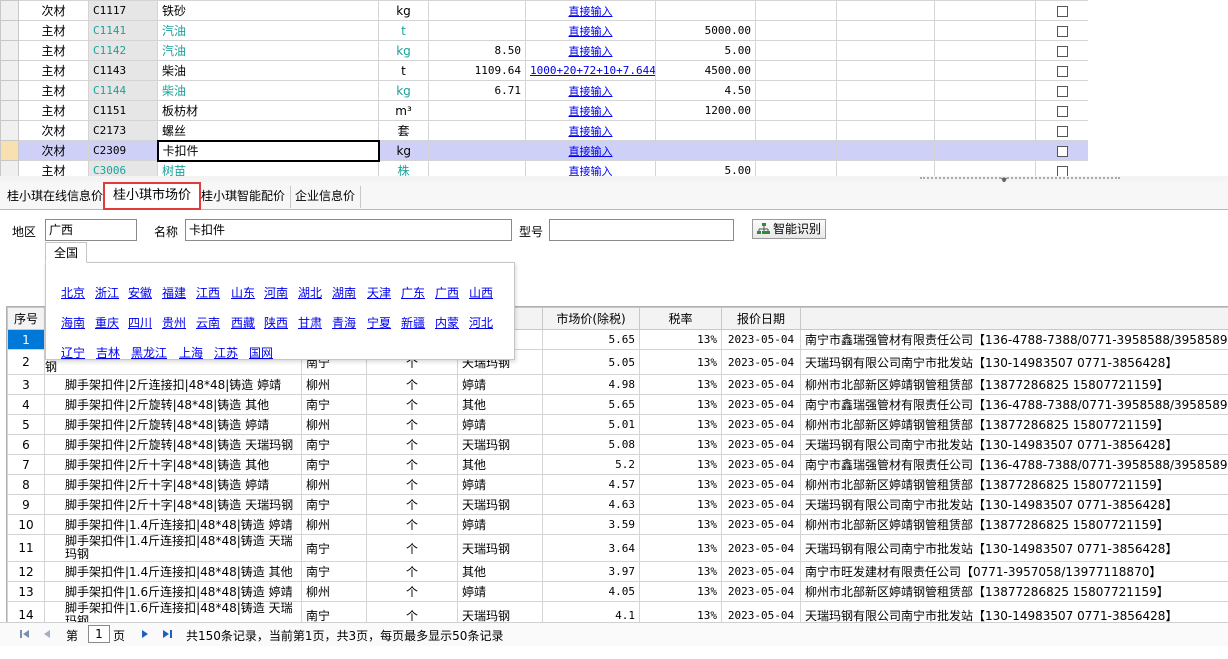 The height and width of the screenshot is (659, 1228). What do you see at coordinates (591, 464) in the screenshot?
I see `cell-price: 5.2` at bounding box center [591, 464].